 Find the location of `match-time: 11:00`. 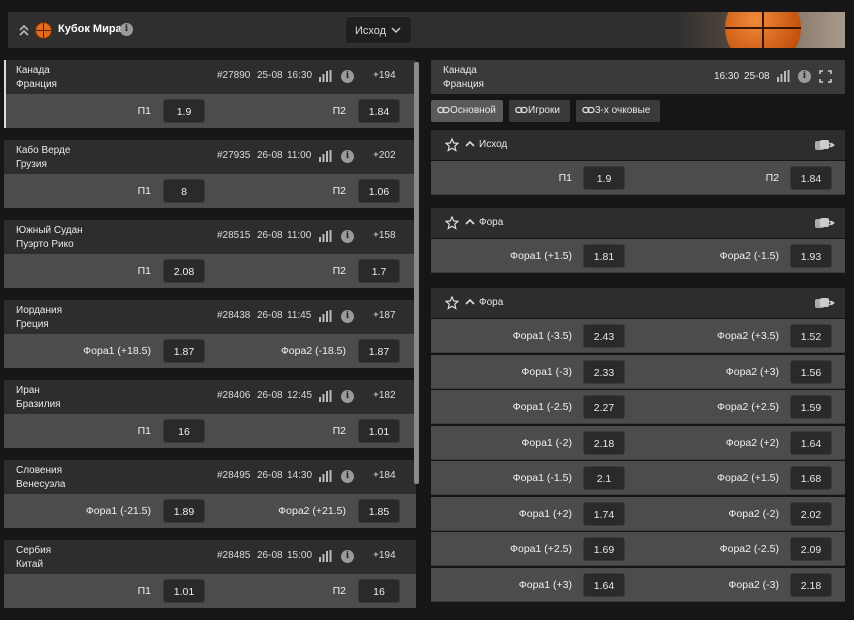

match-time: 11:00 is located at coordinates (299, 155).